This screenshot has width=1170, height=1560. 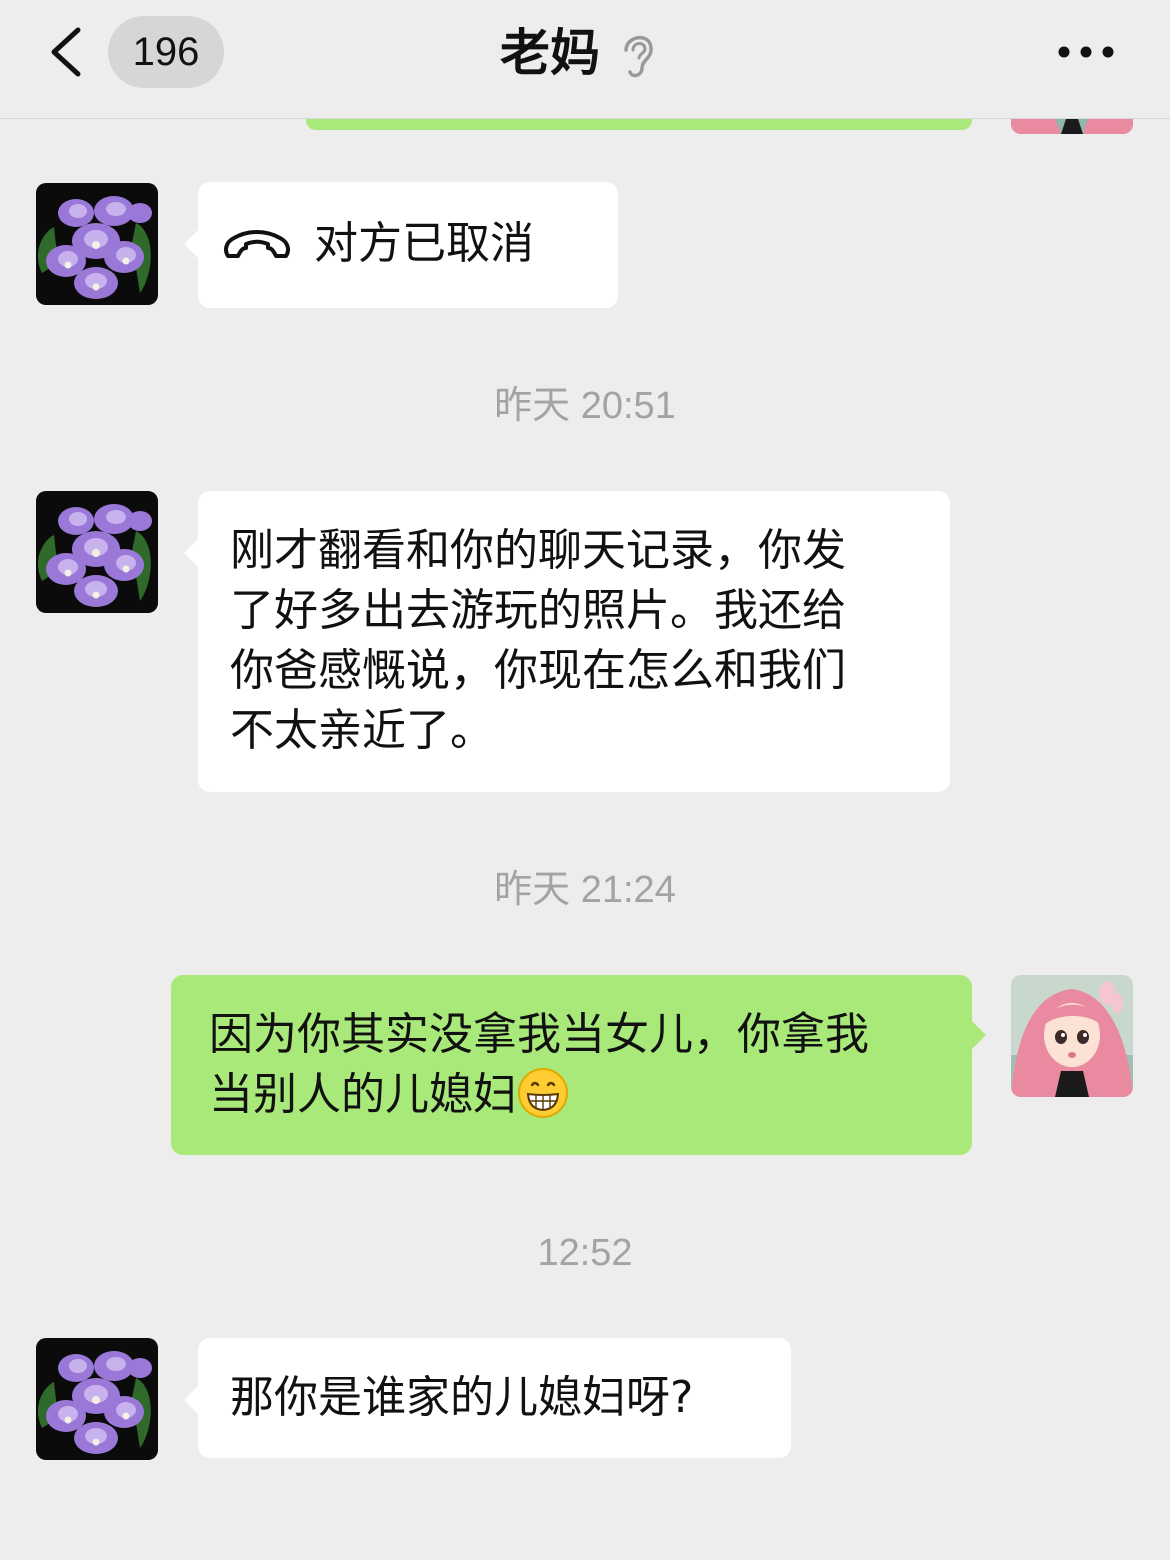 I want to click on ear-icon, so click(x=638, y=54).